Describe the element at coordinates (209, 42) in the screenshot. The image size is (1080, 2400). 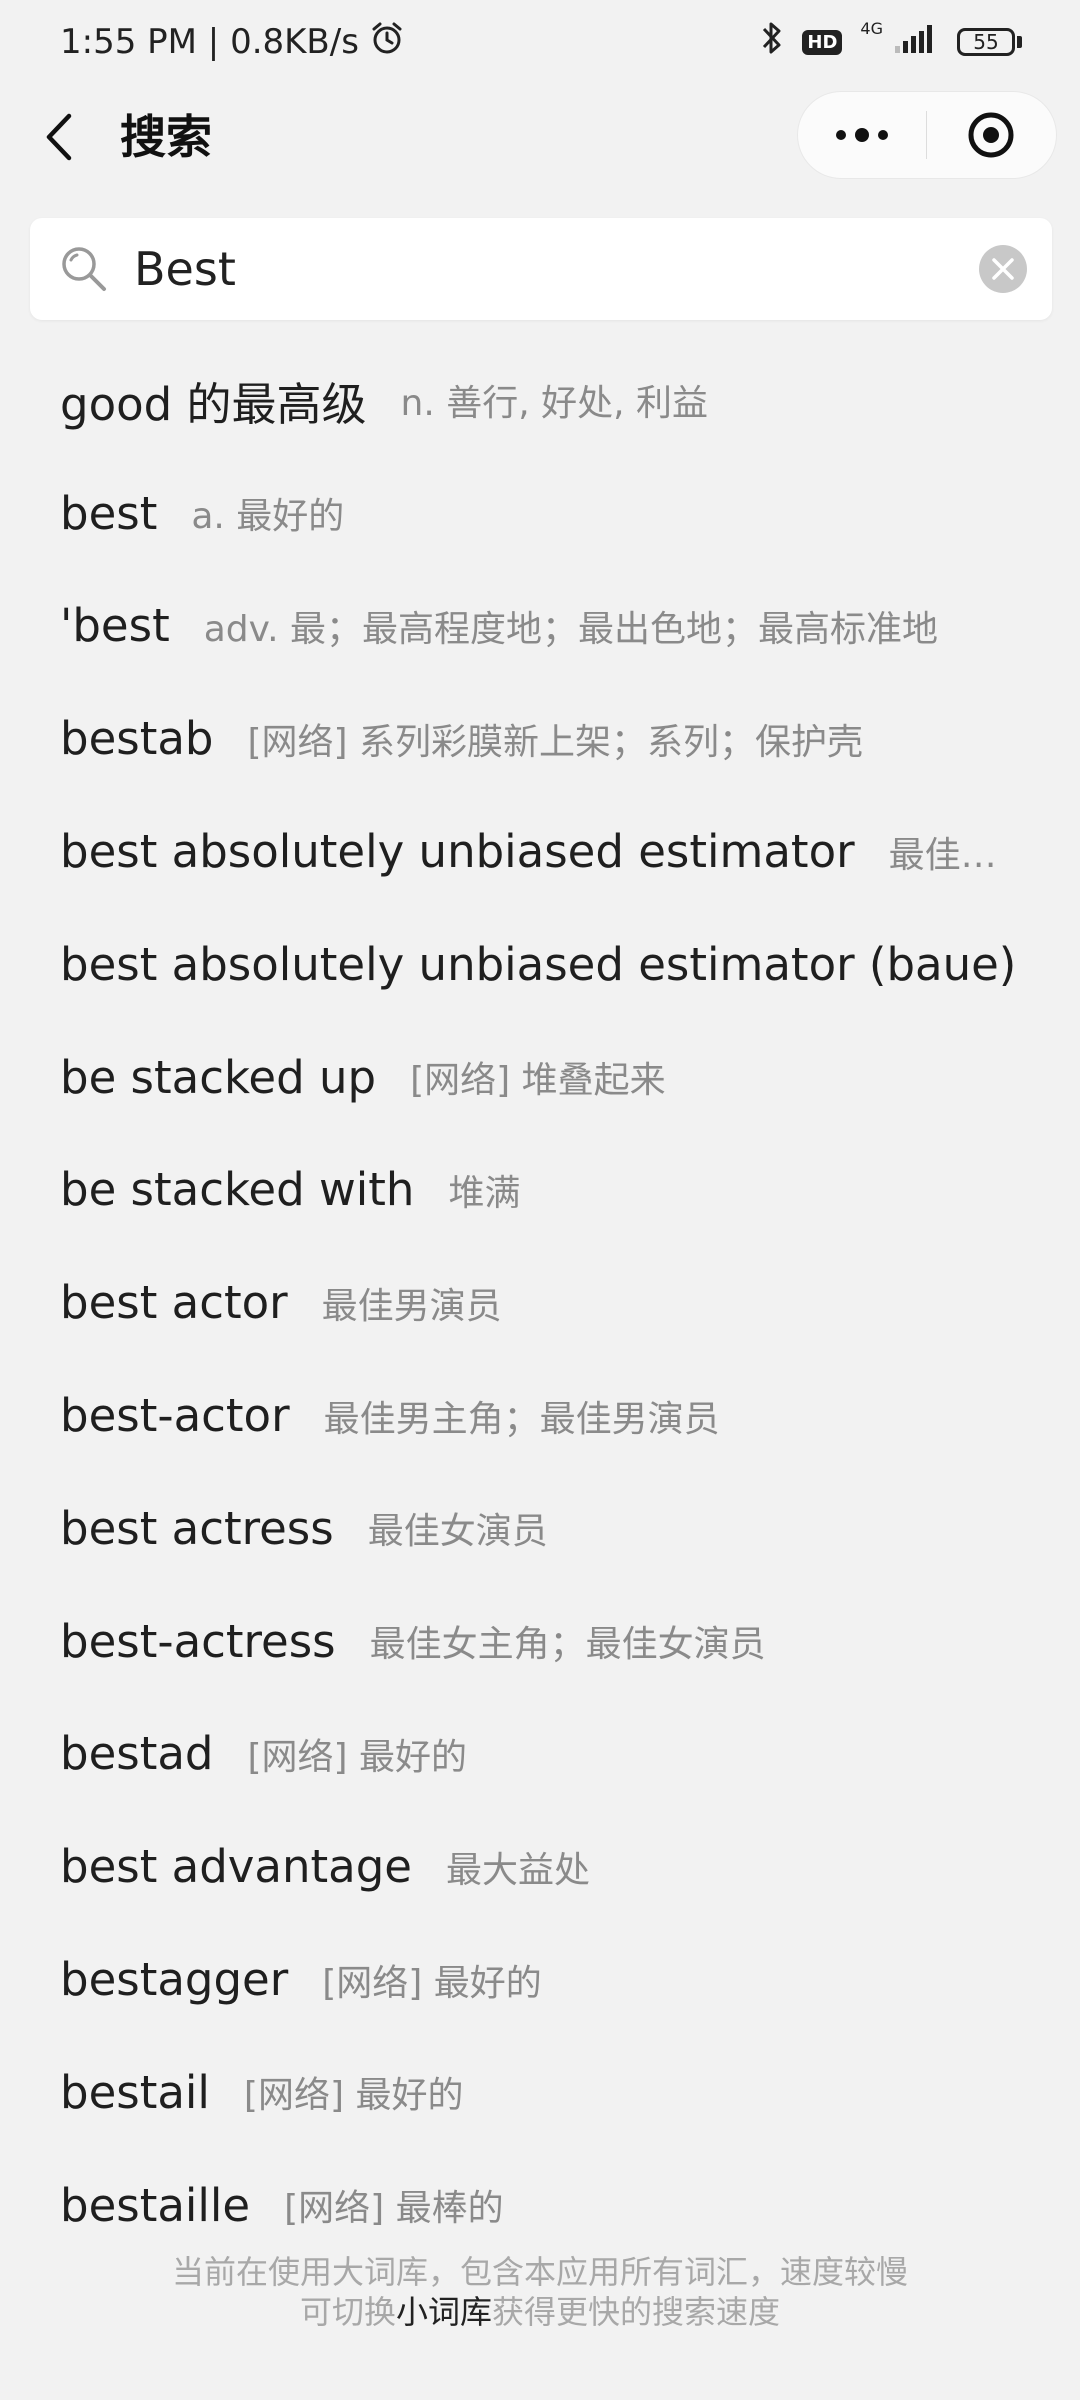
I see `status-time: 1:55 PM | 0.8KB/s` at that location.